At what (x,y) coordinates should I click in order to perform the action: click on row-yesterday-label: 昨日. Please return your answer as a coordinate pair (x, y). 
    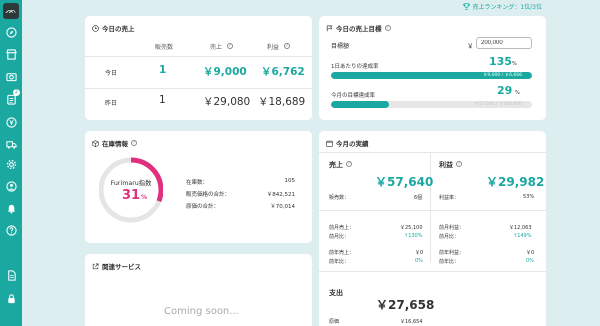
    Looking at the image, I should click on (111, 103).